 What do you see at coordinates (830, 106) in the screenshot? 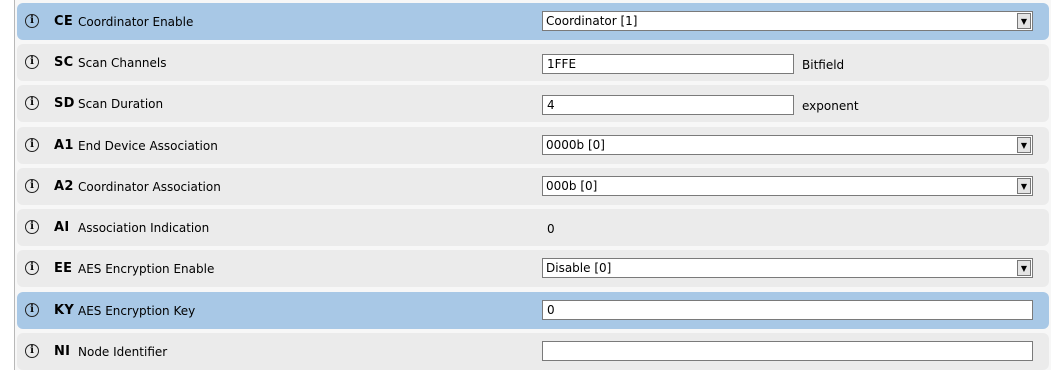
I see `field-suffix: exponent` at bounding box center [830, 106].